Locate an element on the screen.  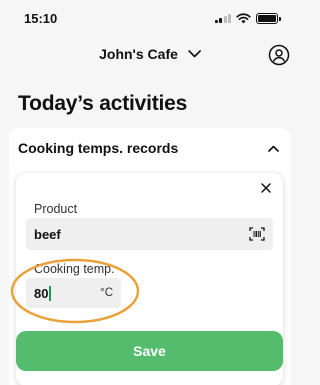
activity-card-header: Cooking temps. records is located at coordinates (150, 148).